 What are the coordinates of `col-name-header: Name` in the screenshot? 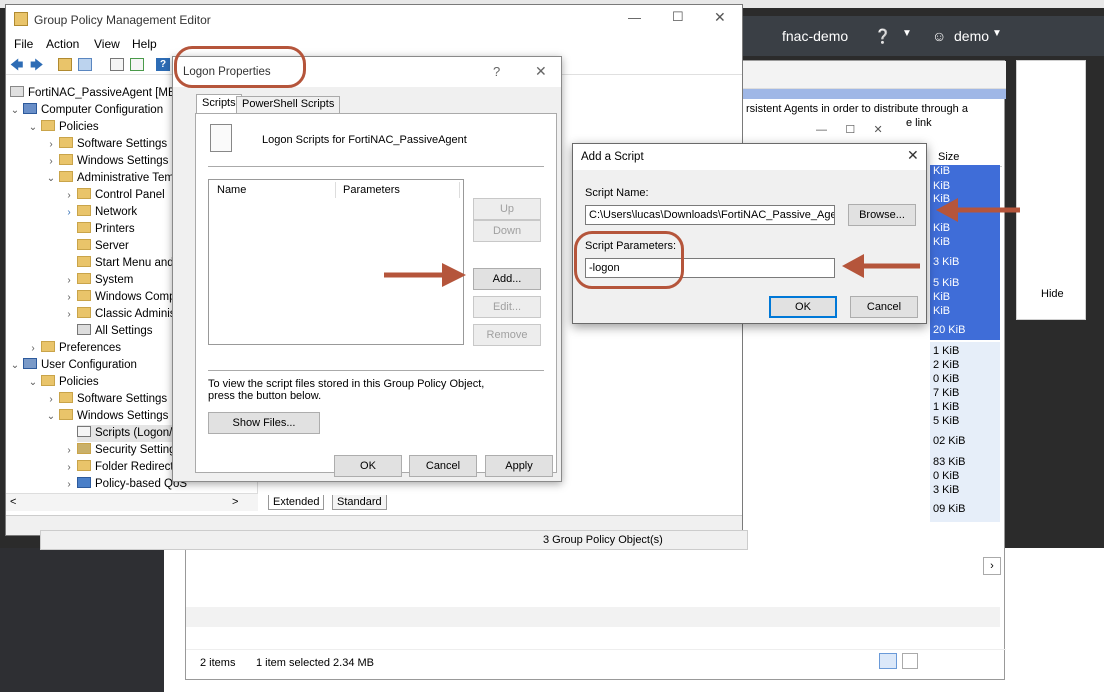 It's located at (231, 190).